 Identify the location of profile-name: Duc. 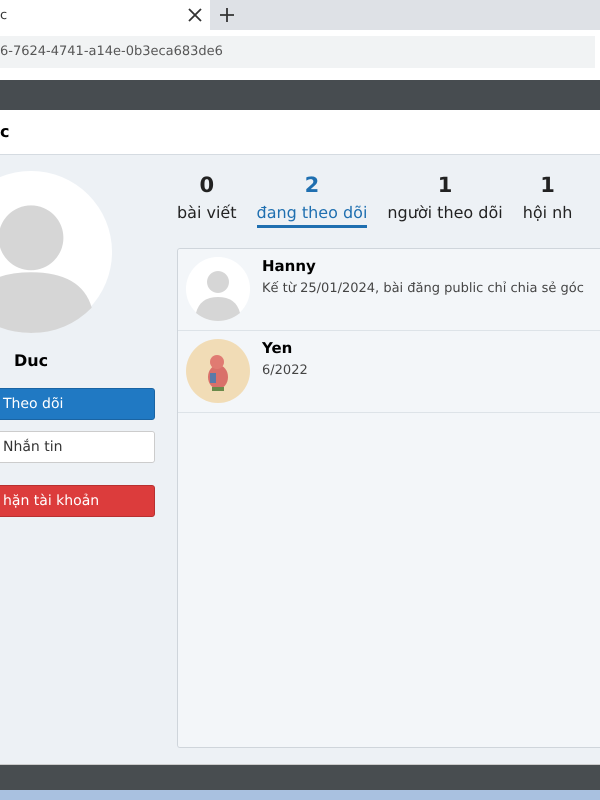
(32, 360).